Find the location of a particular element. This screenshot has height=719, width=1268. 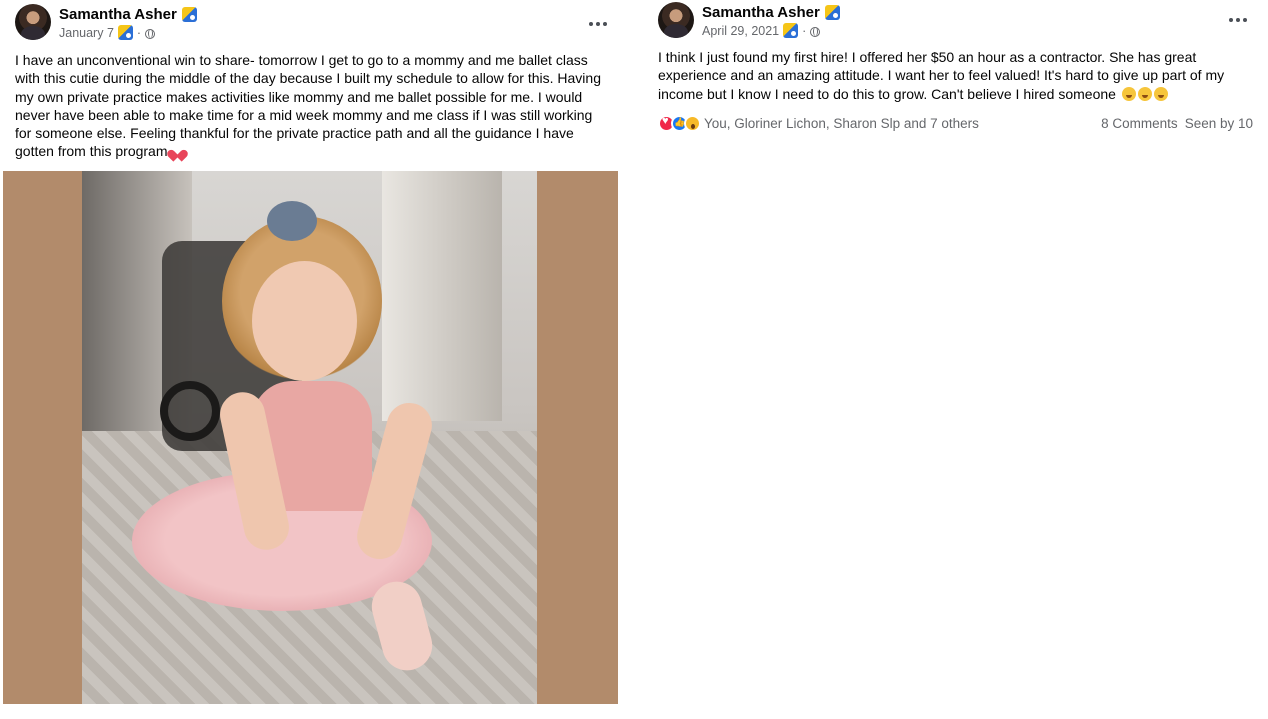

wow-reaction-icon is located at coordinates (692, 123).